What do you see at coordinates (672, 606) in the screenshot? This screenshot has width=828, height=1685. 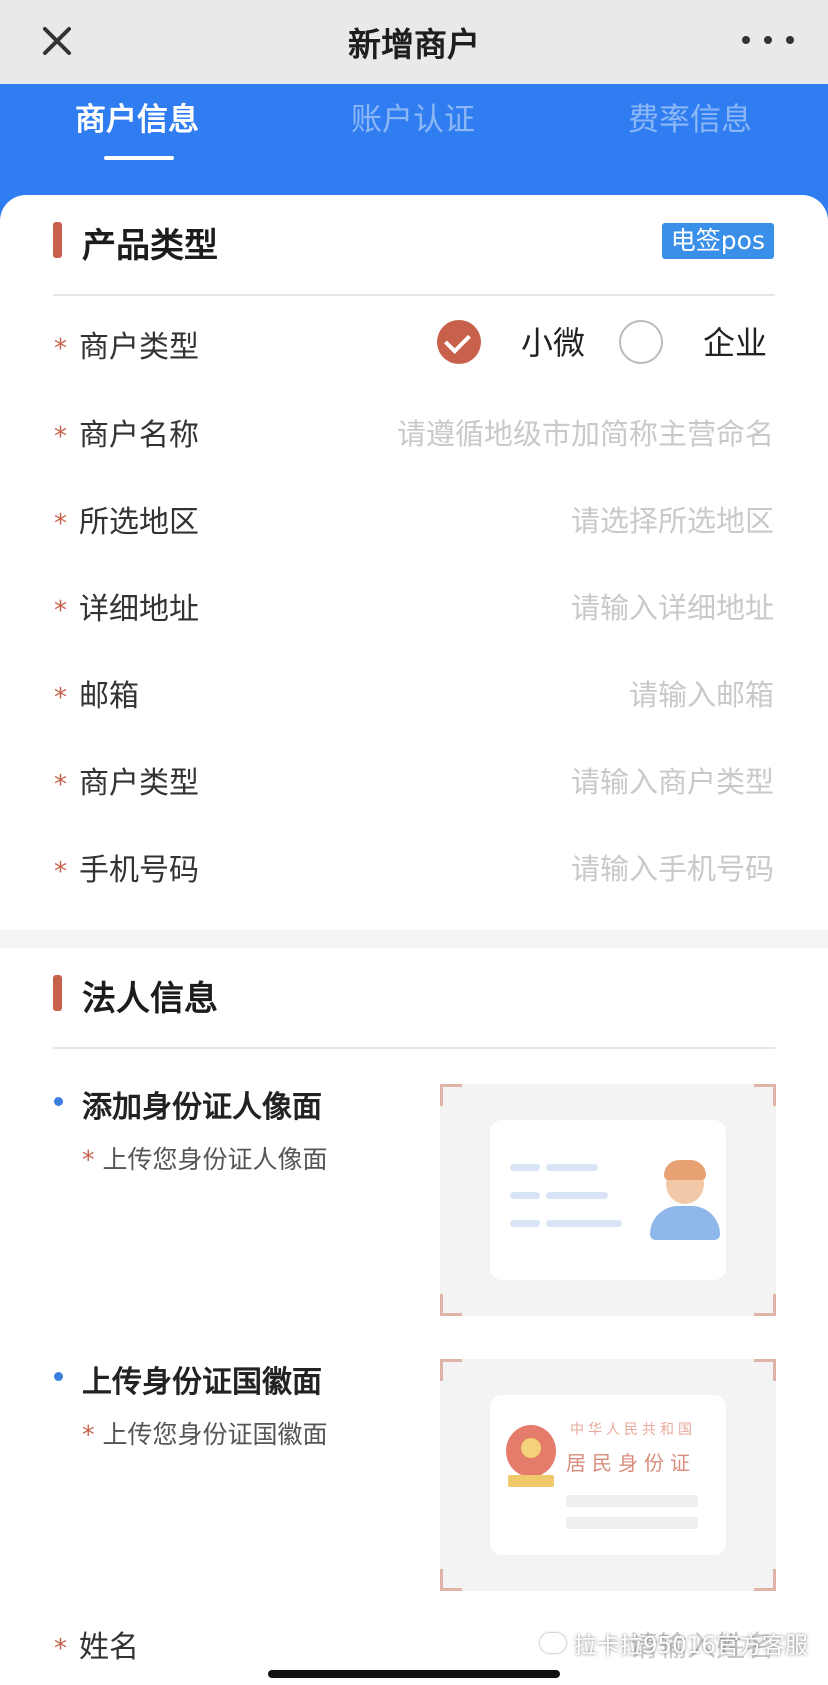 I see `address-input: 请输入详细地址` at bounding box center [672, 606].